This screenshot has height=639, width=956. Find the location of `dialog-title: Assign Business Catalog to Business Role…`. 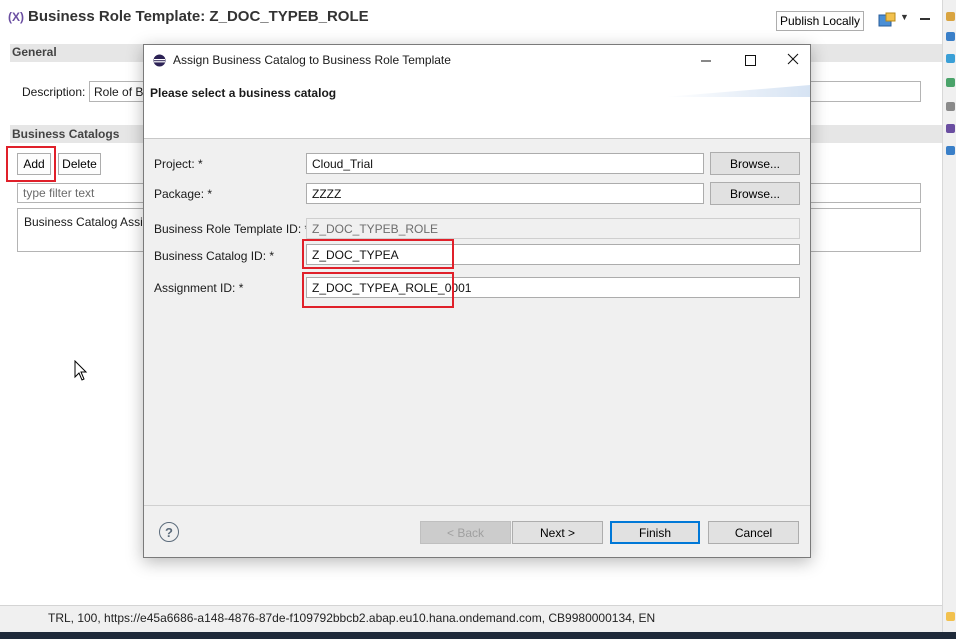

dialog-title: Assign Business Catalog to Business Role… is located at coordinates (312, 60).